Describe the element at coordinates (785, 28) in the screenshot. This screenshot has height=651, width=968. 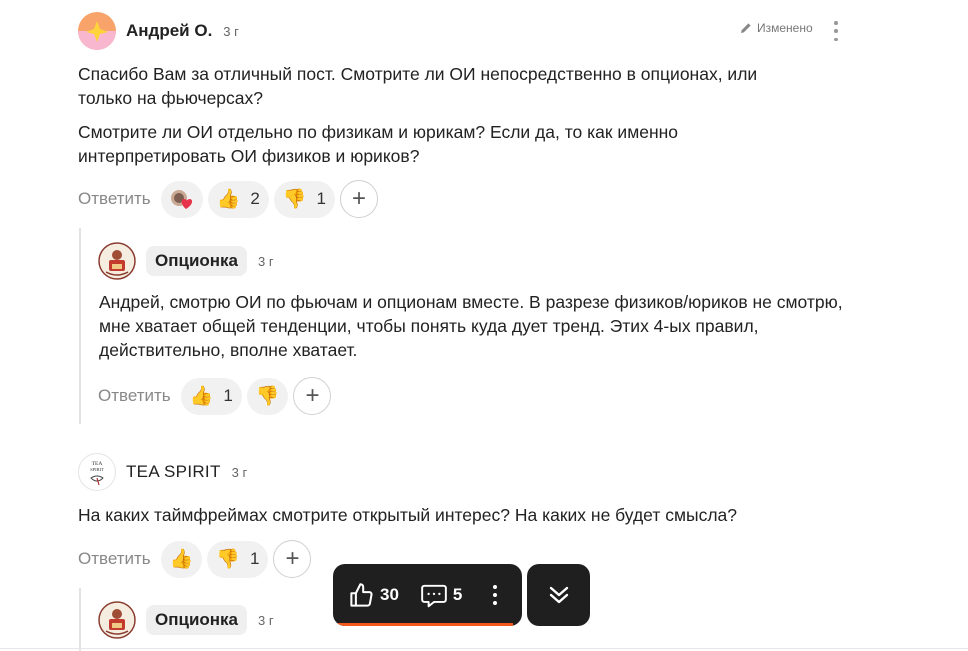
I see `edited-label: Изменено` at that location.